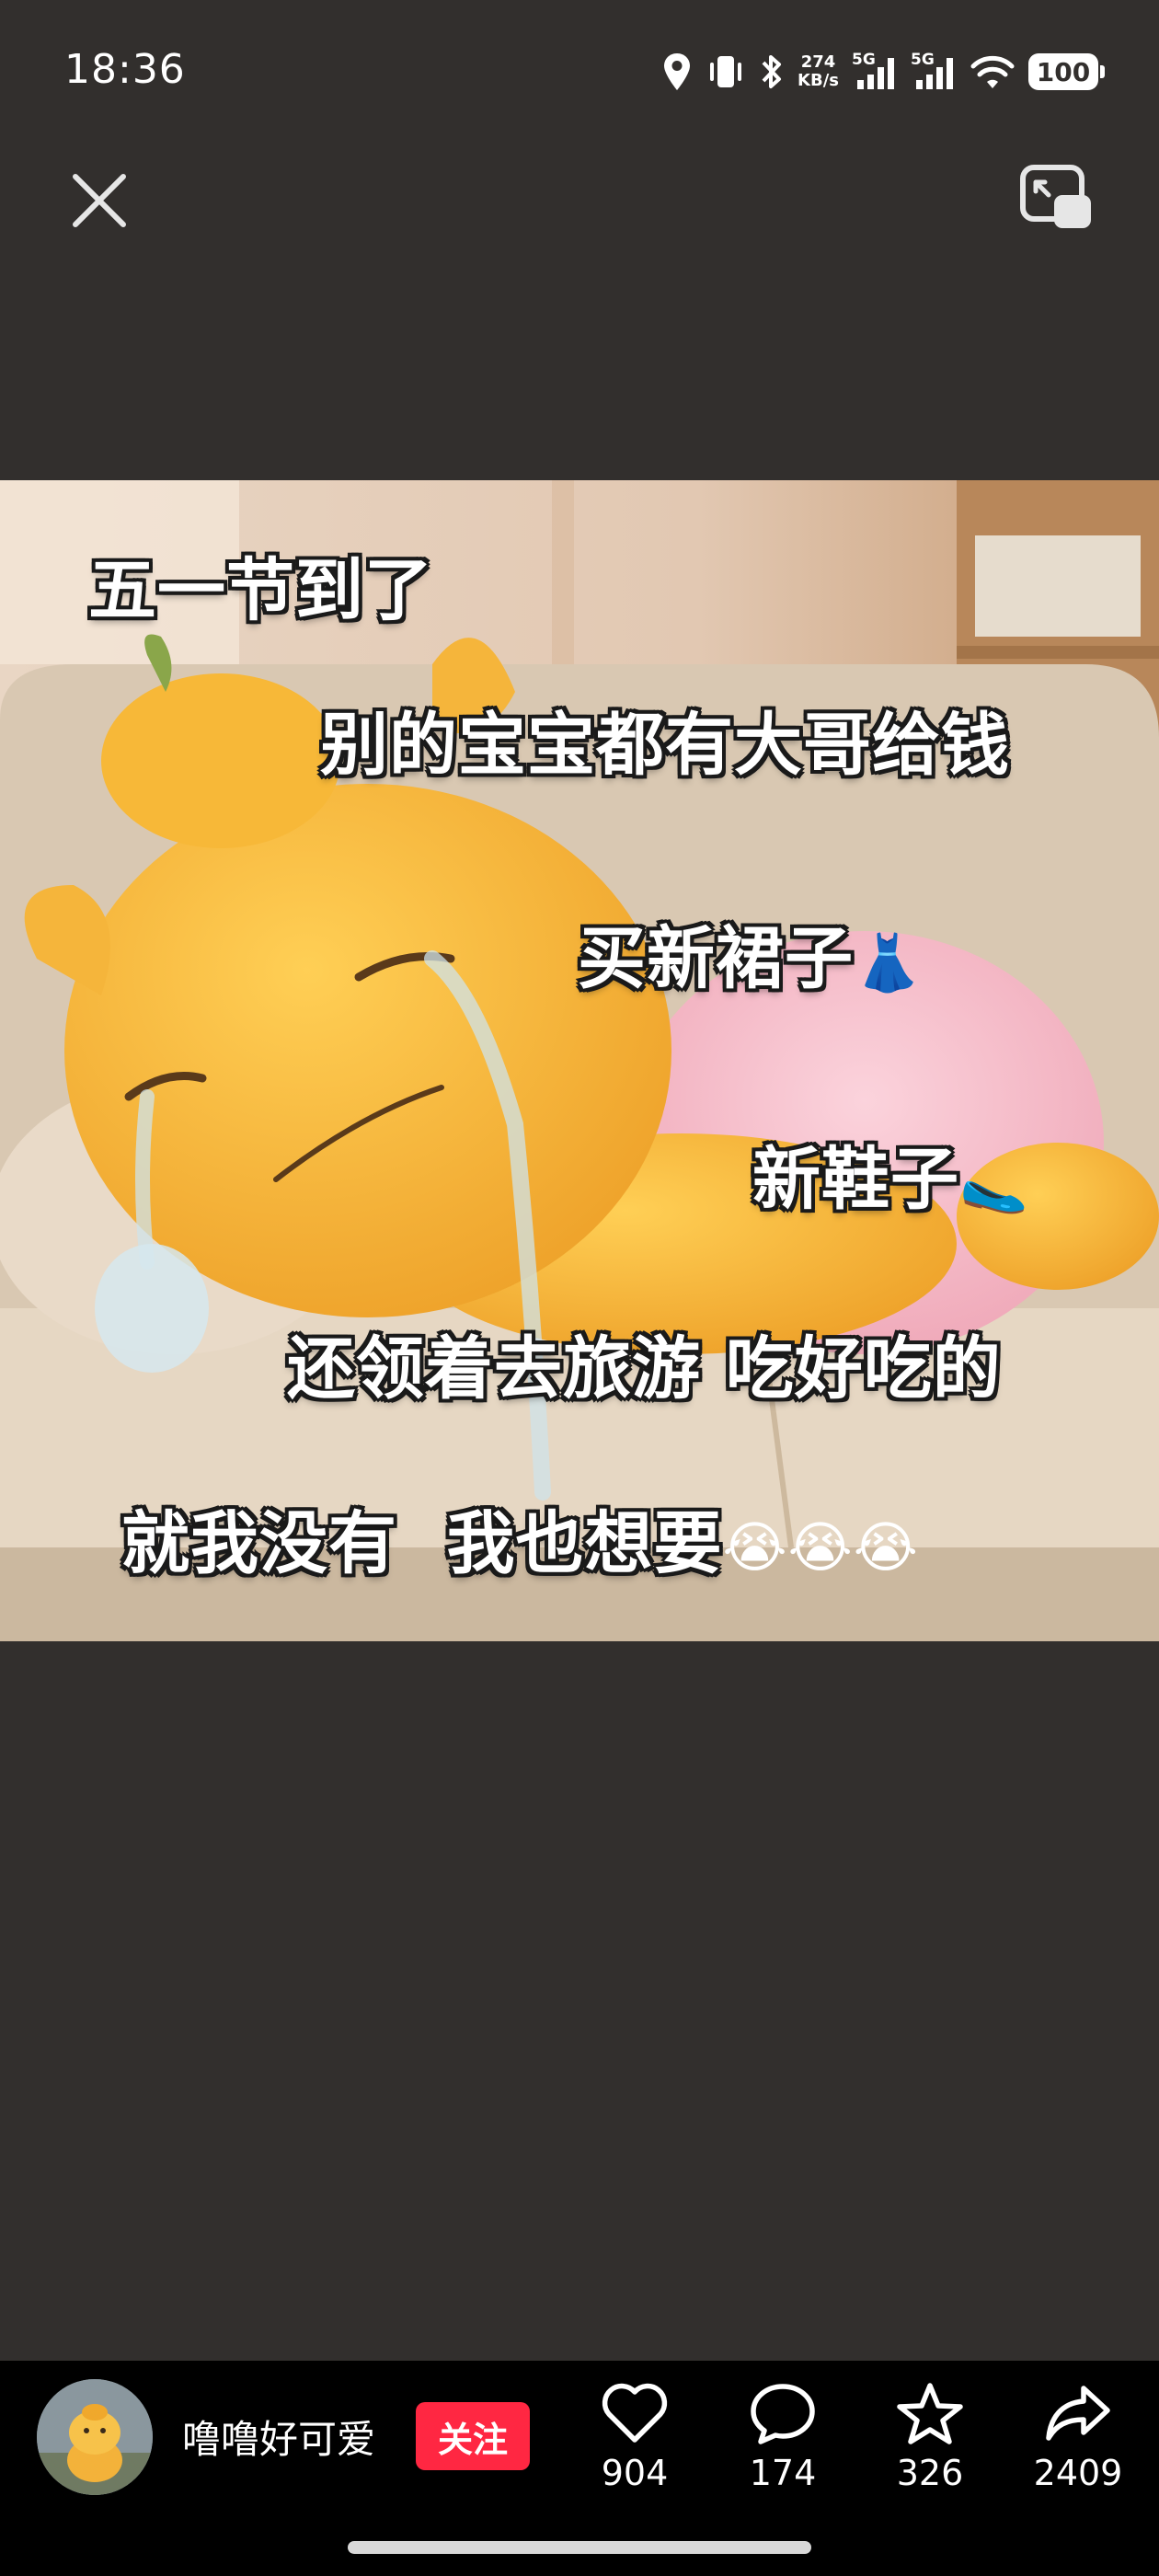 This screenshot has height=2576, width=1159. What do you see at coordinates (930, 2450) in the screenshot?
I see `favorite-button: 326` at bounding box center [930, 2450].